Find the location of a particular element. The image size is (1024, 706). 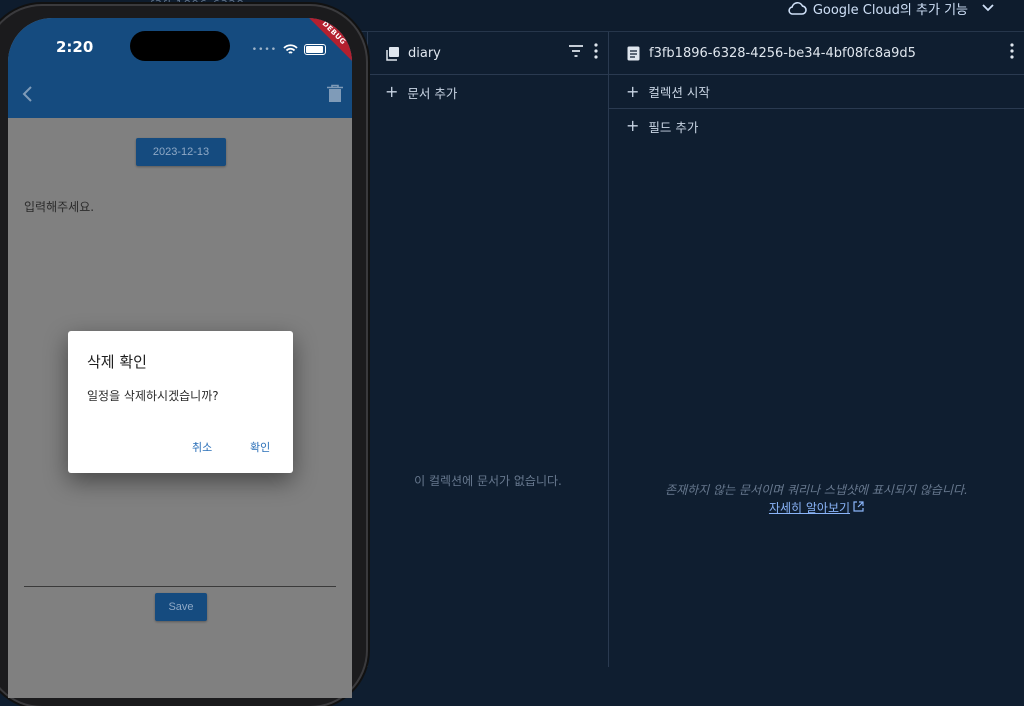

empty-collection-message: 이 컬렉션에 문서가 없습니다. is located at coordinates (488, 481).